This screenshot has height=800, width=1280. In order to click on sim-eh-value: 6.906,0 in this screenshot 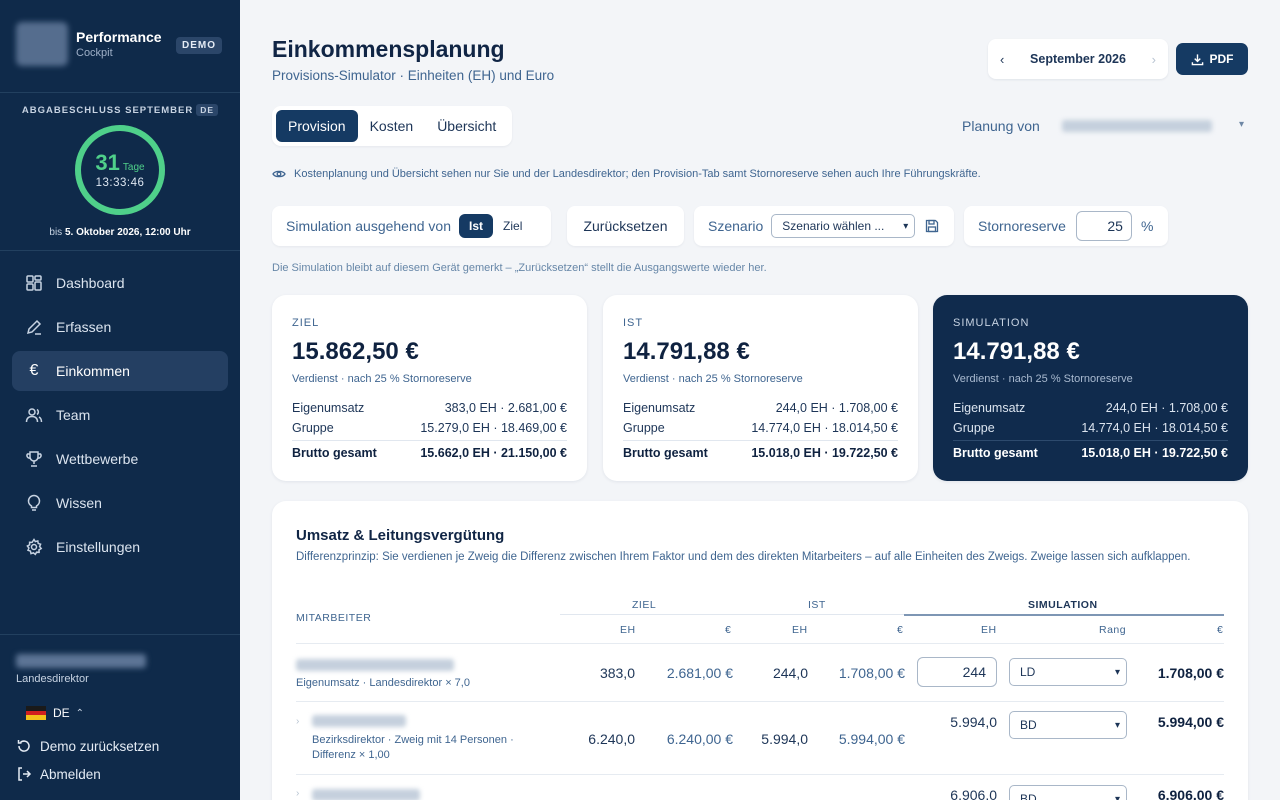, I will do `click(973, 793)`.